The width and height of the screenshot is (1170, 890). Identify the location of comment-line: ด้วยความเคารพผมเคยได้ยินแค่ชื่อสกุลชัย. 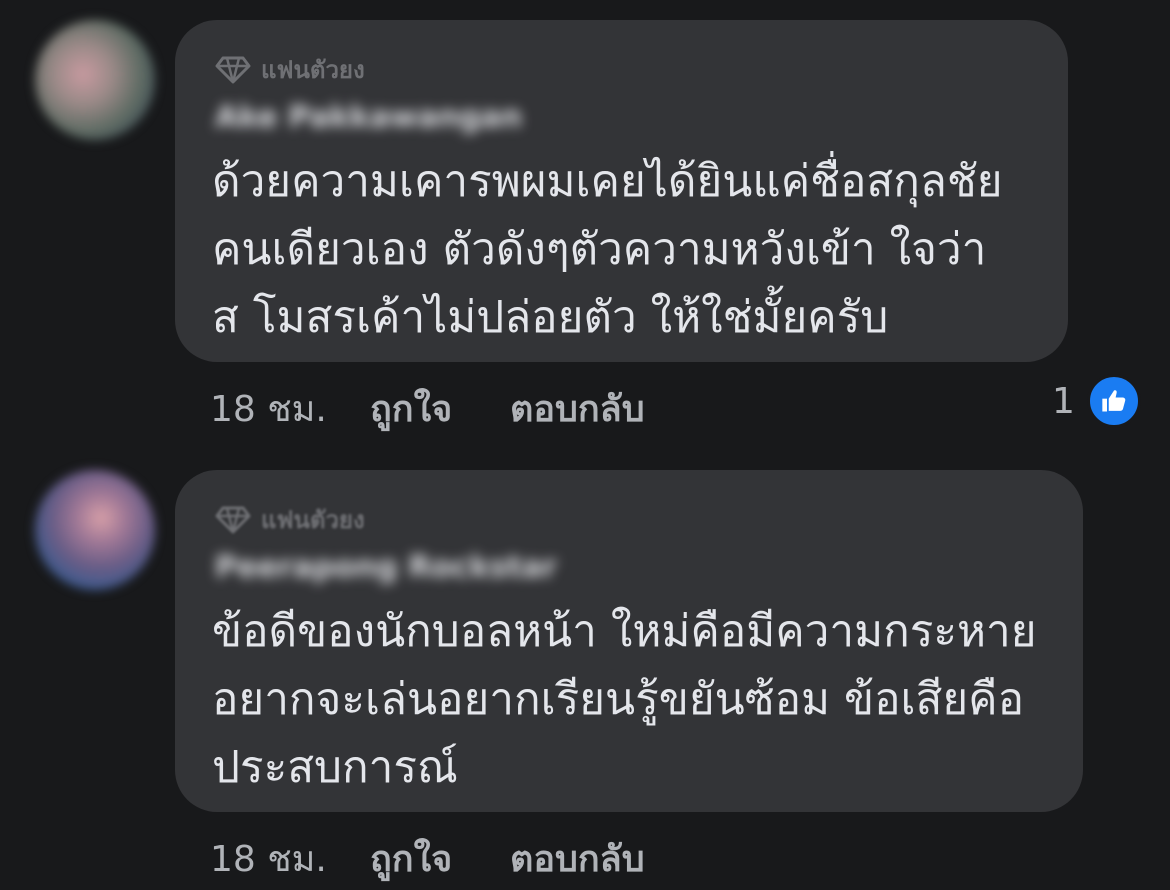
(607, 181).